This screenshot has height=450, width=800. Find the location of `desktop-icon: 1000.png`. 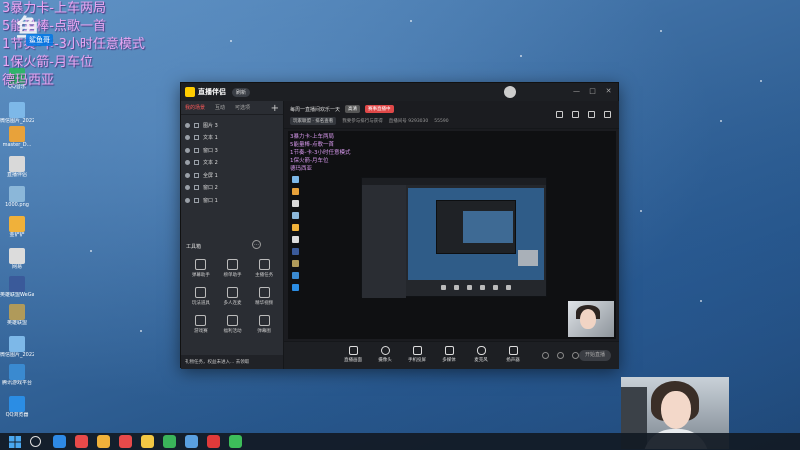

desktop-icon: 1000.png is located at coordinates (17, 197).